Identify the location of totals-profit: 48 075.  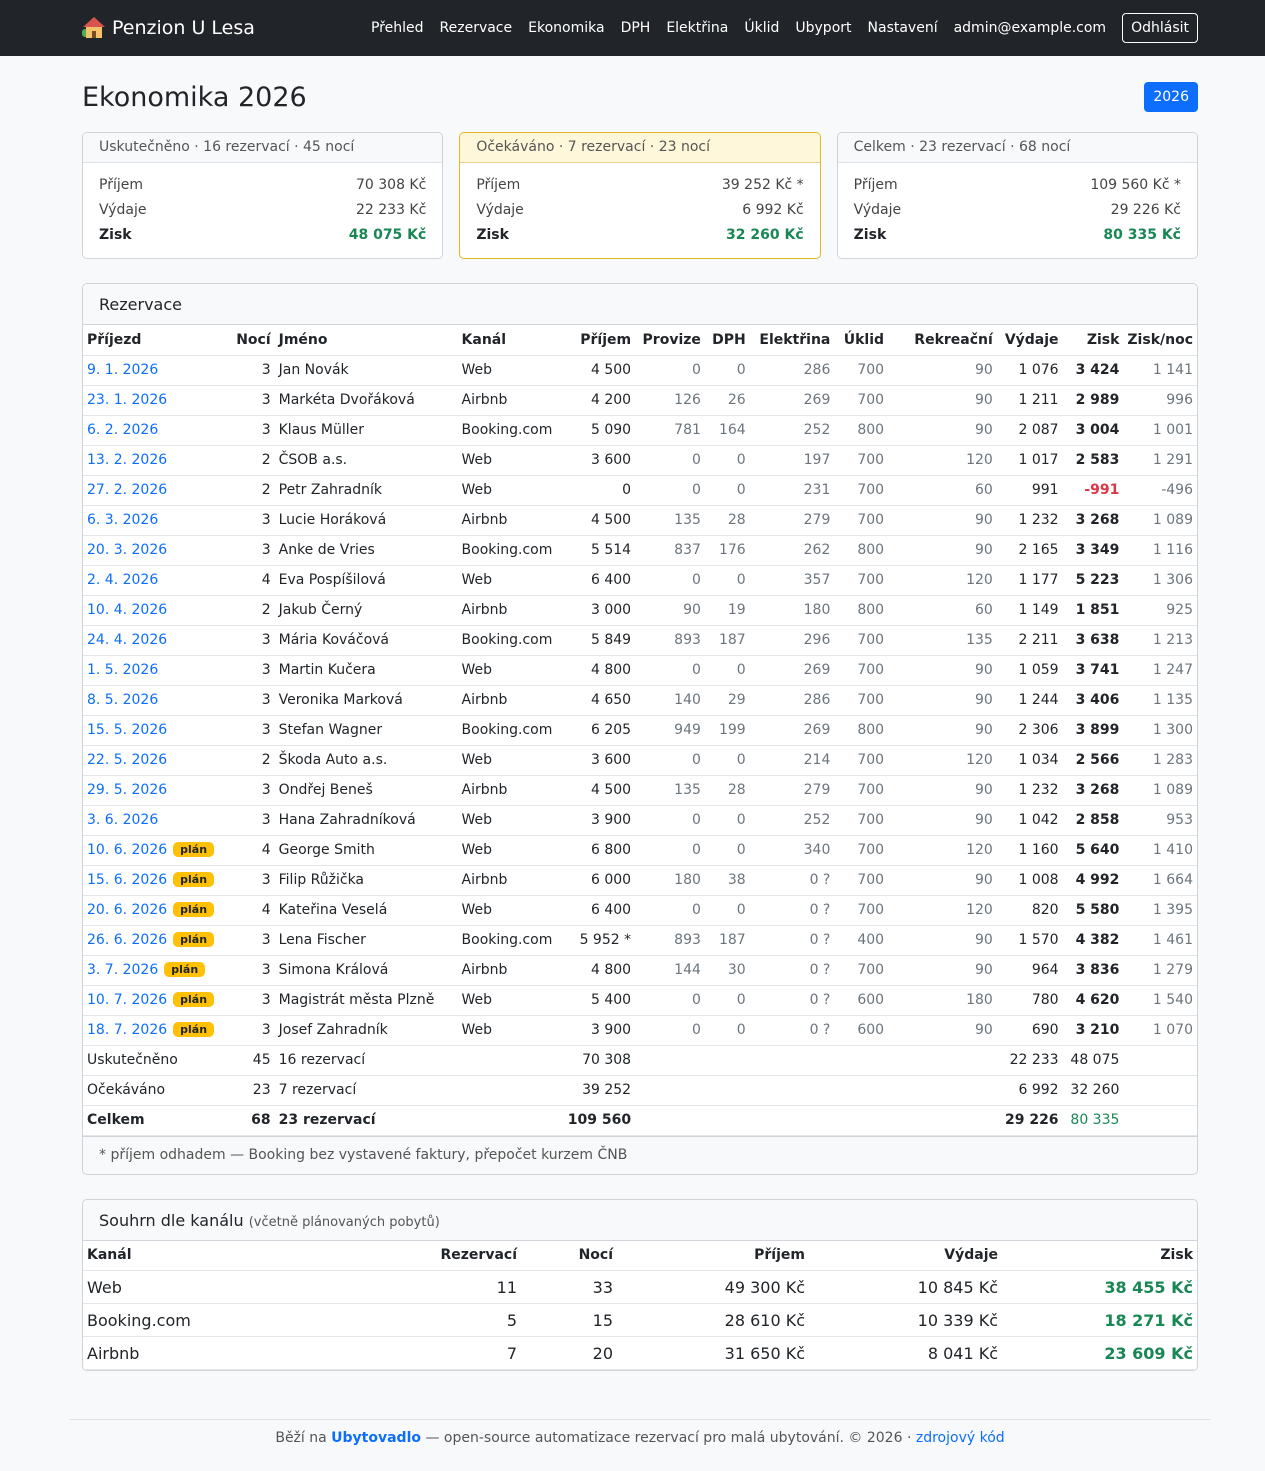
(1093, 1060).